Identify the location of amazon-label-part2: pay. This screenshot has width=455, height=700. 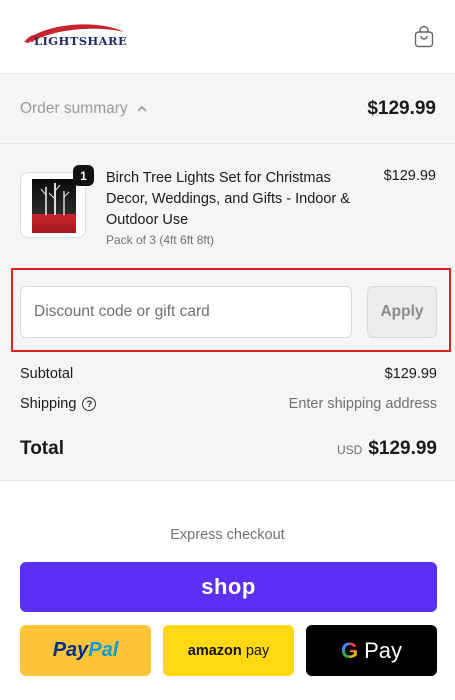
(257, 650).